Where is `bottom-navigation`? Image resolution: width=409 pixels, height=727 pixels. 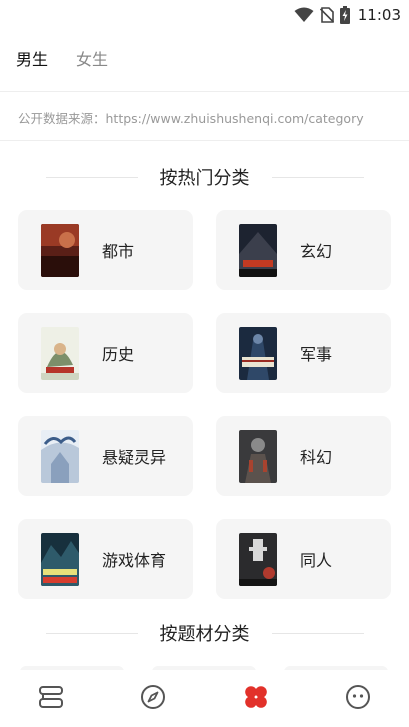 bottom-navigation is located at coordinates (204, 698).